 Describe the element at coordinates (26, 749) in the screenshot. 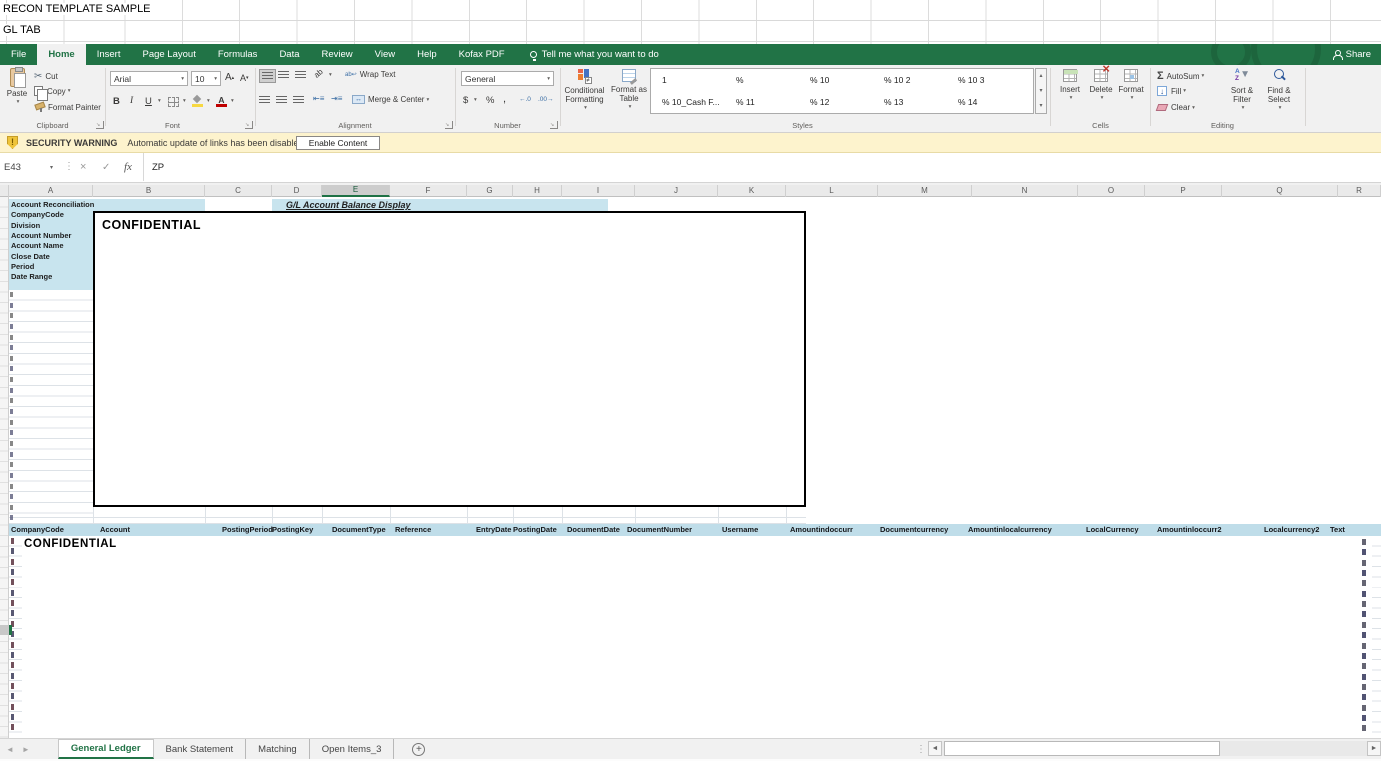

I see `next-sheet-icon: ►` at that location.